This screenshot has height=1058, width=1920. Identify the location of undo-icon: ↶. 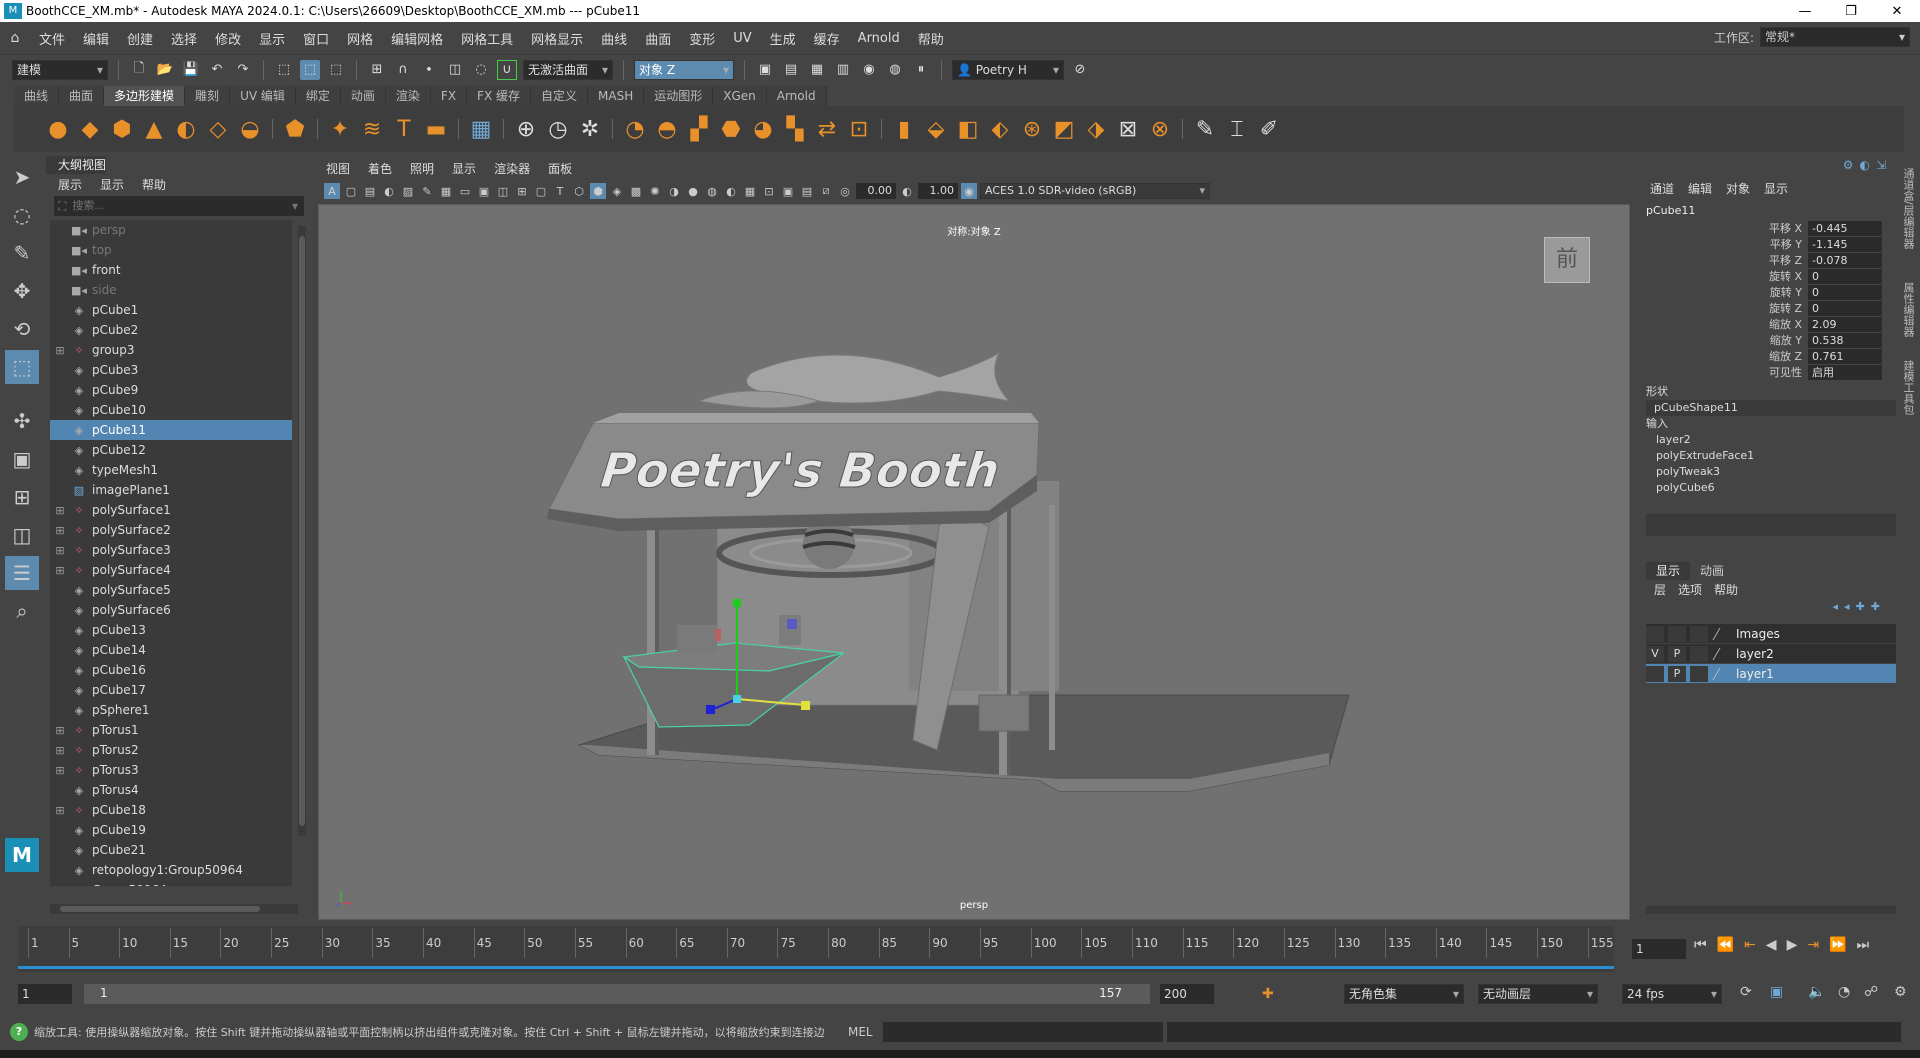
(217, 70).